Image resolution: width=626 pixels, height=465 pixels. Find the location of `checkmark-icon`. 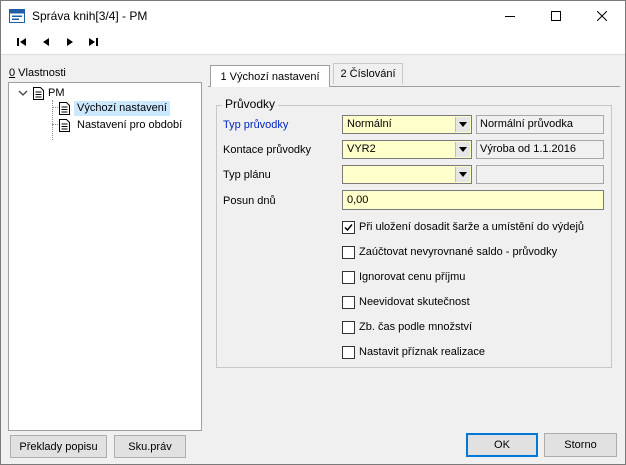

checkmark-icon is located at coordinates (348, 227).